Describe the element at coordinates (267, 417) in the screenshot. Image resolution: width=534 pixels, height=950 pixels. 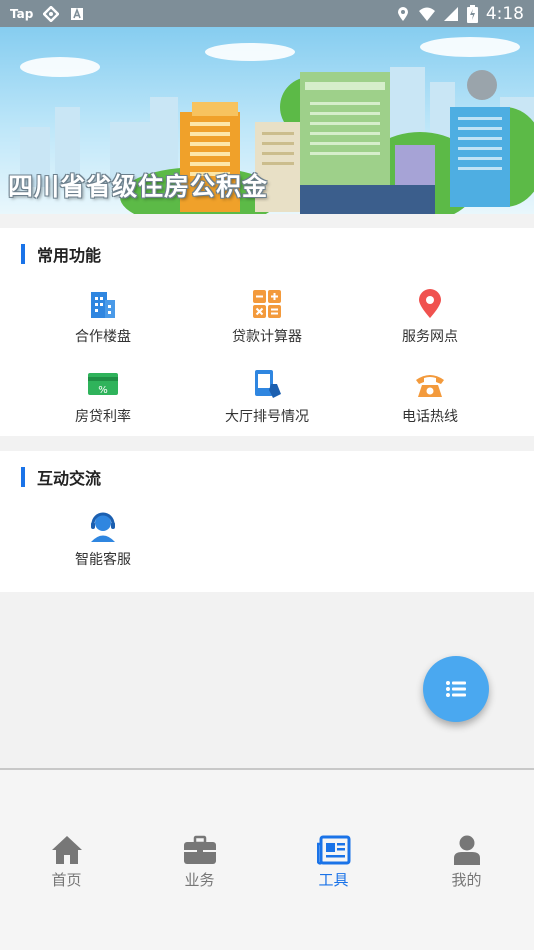
I see `grid-item-label: 大厅排号情况` at that location.